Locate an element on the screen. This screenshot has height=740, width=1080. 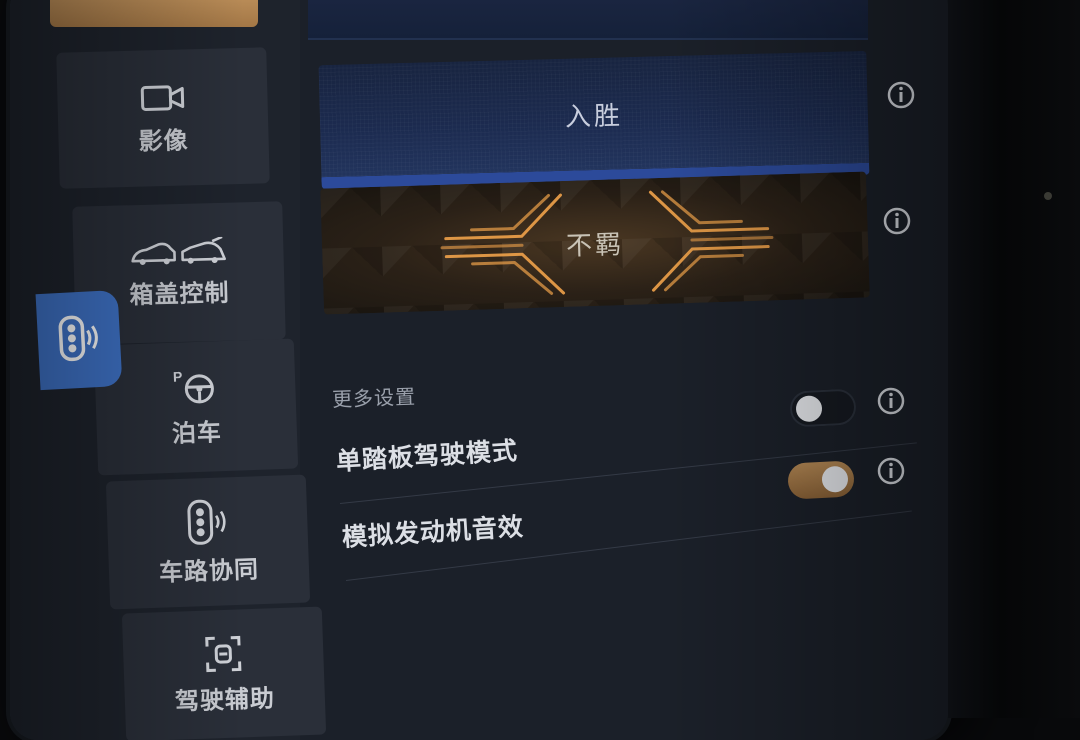
driver-assist-icon is located at coordinates (223, 653).